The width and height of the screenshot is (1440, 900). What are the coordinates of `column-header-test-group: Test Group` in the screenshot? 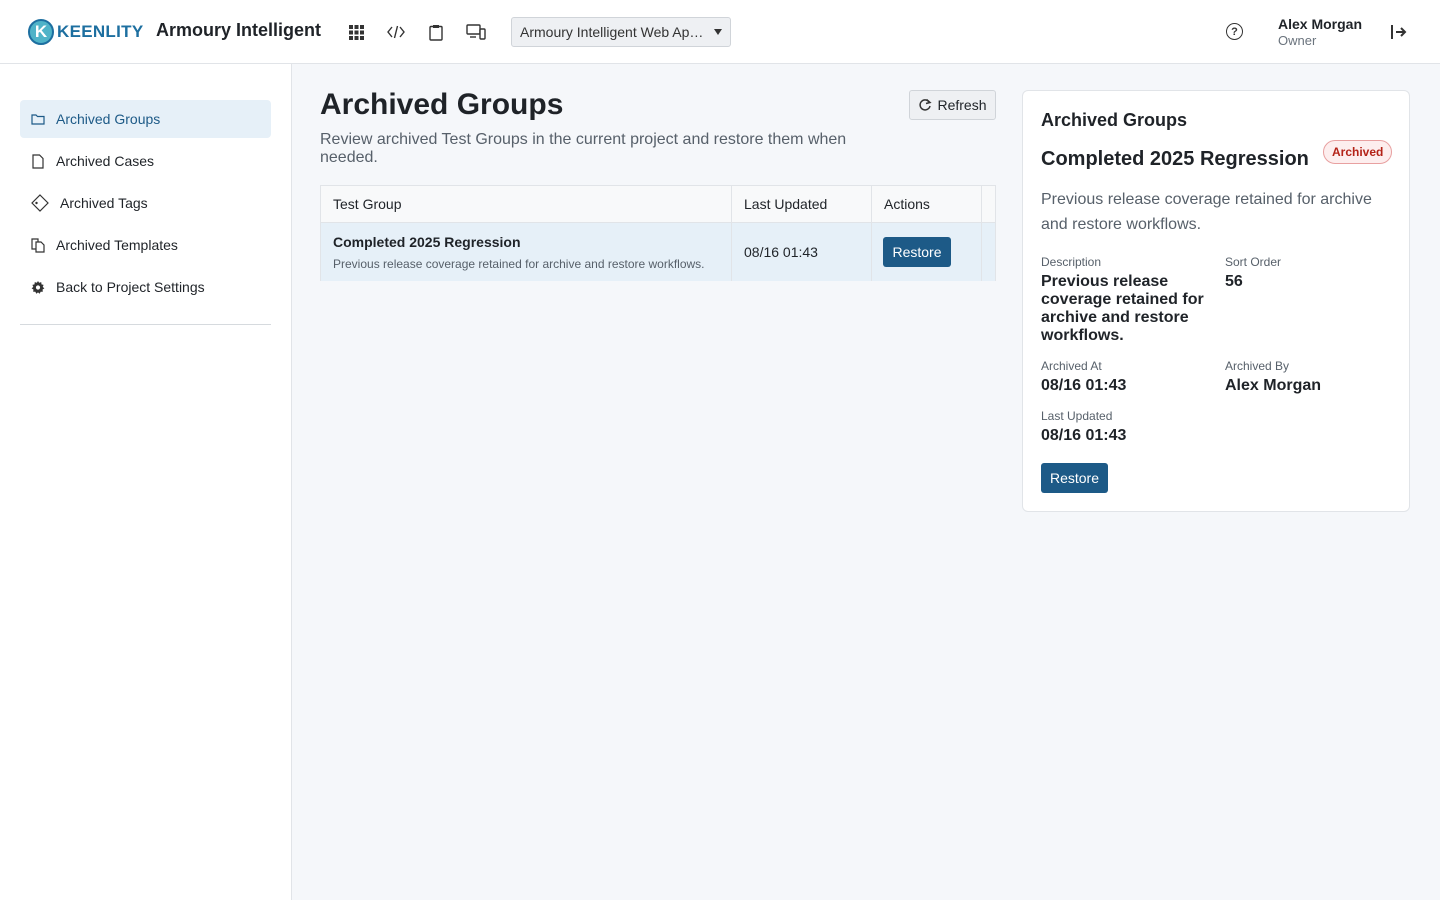 It's located at (526, 204).